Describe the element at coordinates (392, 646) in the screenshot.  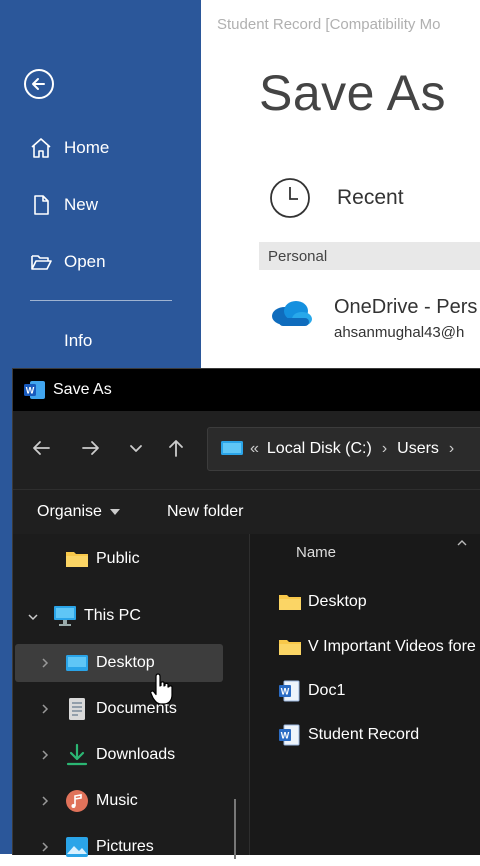
I see `file-name: V Important Videos fore` at that location.